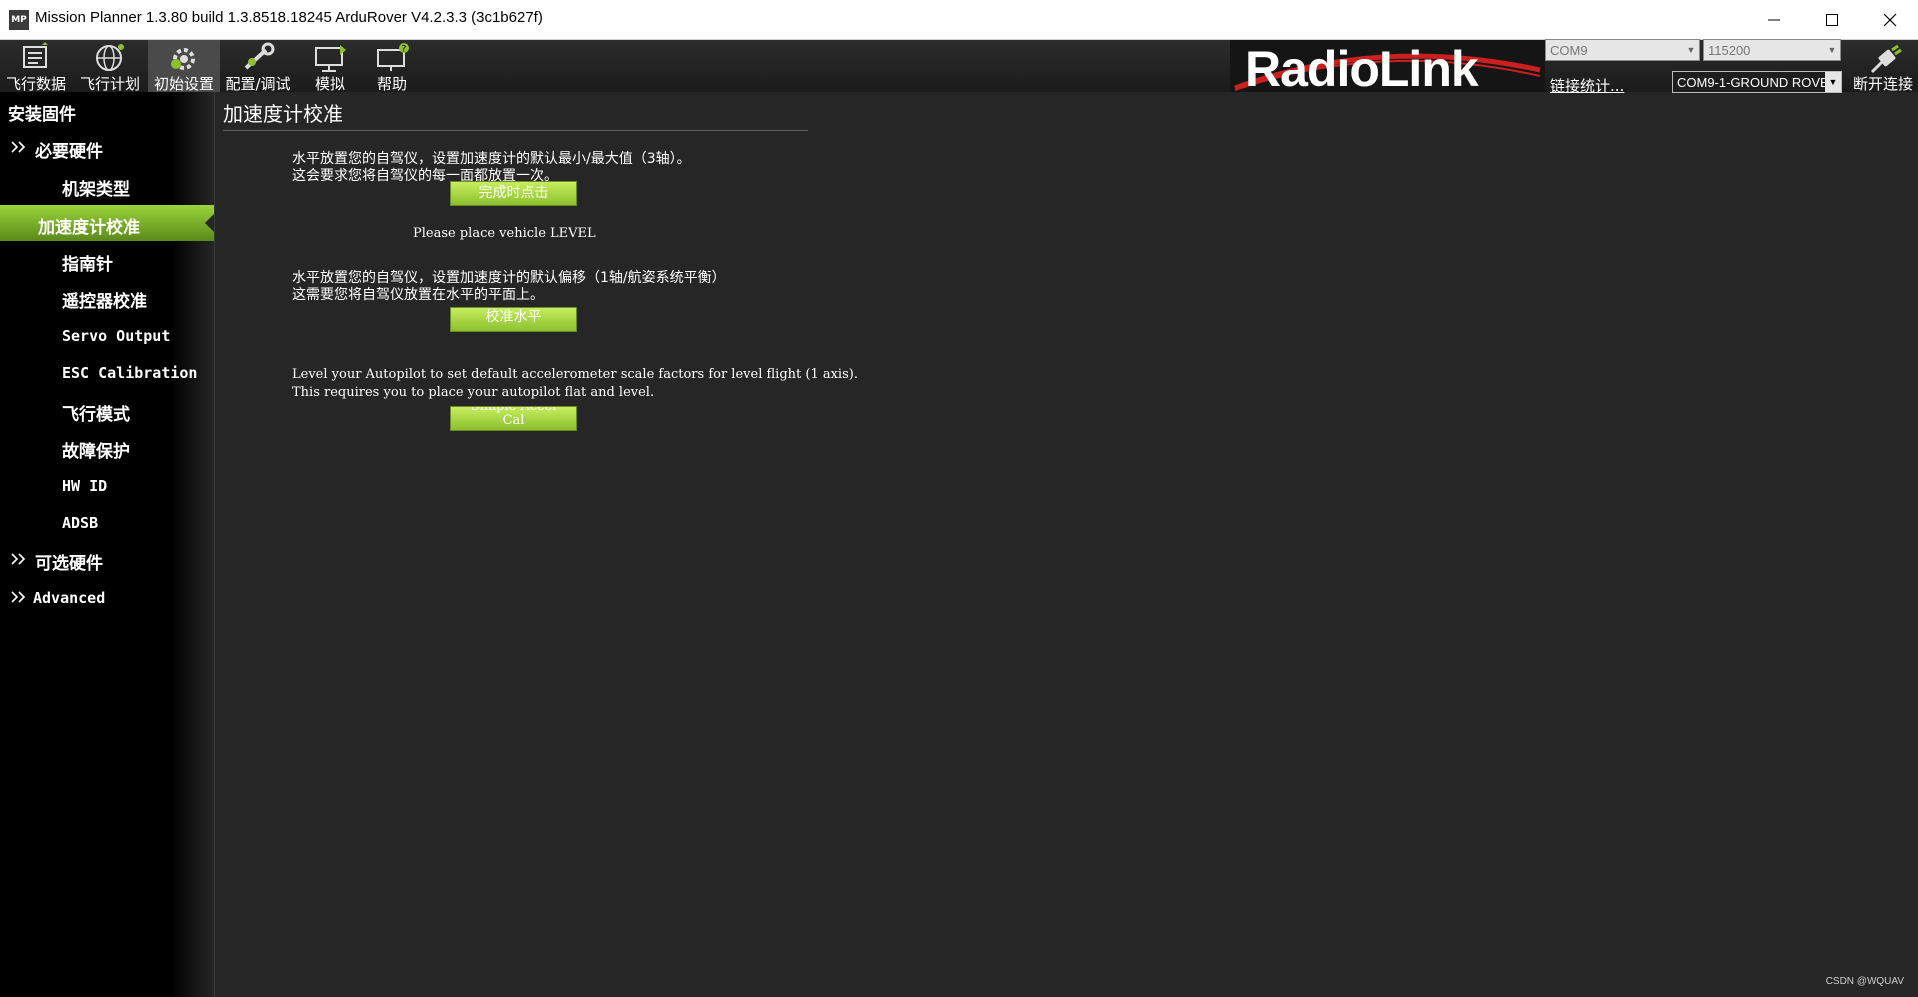 This screenshot has width=1918, height=997. Describe the element at coordinates (1772, 50) in the screenshot. I see `baud-rate-select: 115200 ▼` at that location.